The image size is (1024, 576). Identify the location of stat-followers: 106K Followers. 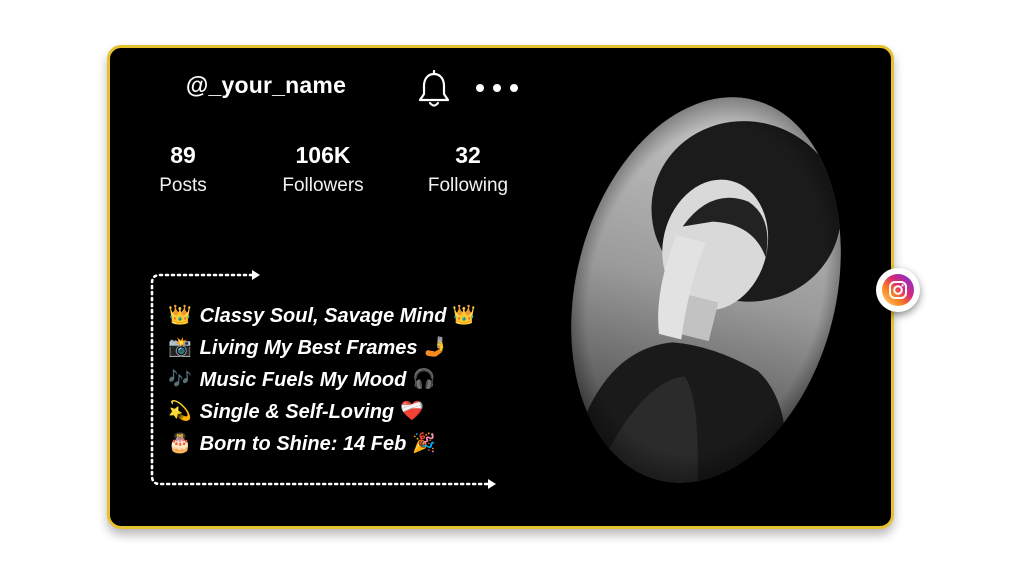
(323, 170).